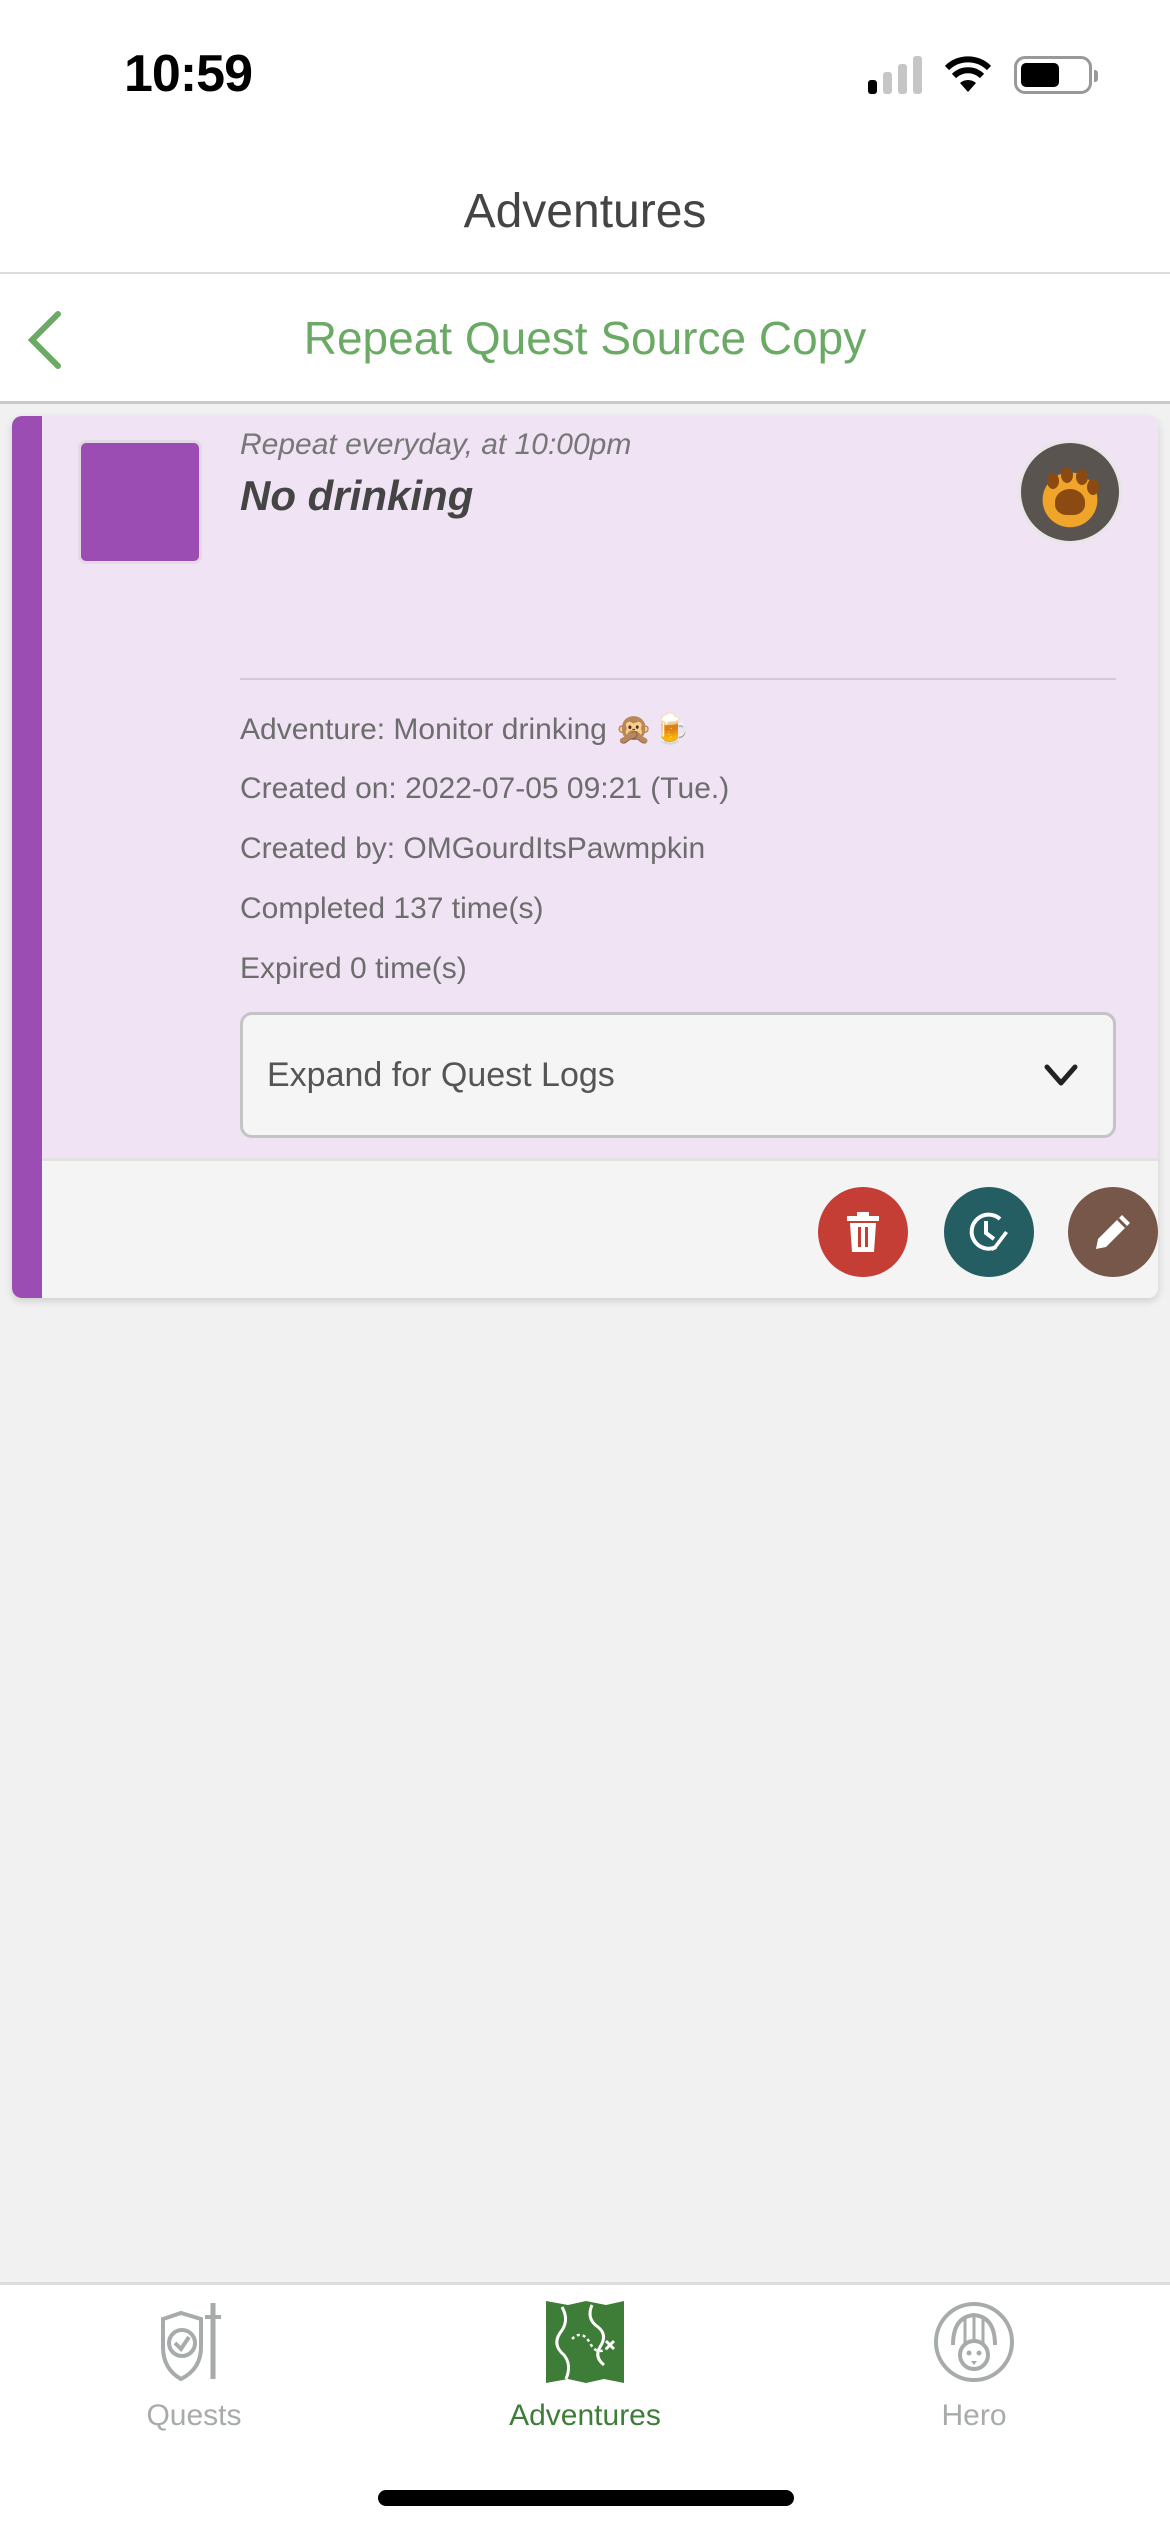  I want to click on tab-label: Quests, so click(194, 2415).